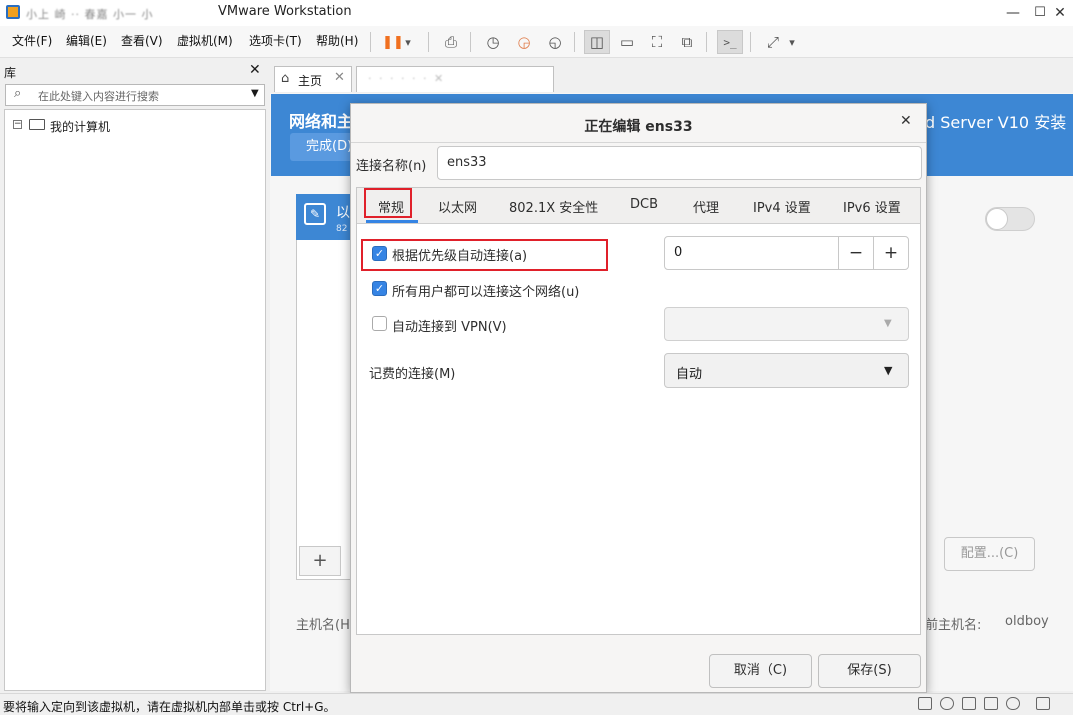 The height and width of the screenshot is (715, 1073). What do you see at coordinates (997, 219) in the screenshot?
I see `toggle-knob` at bounding box center [997, 219].